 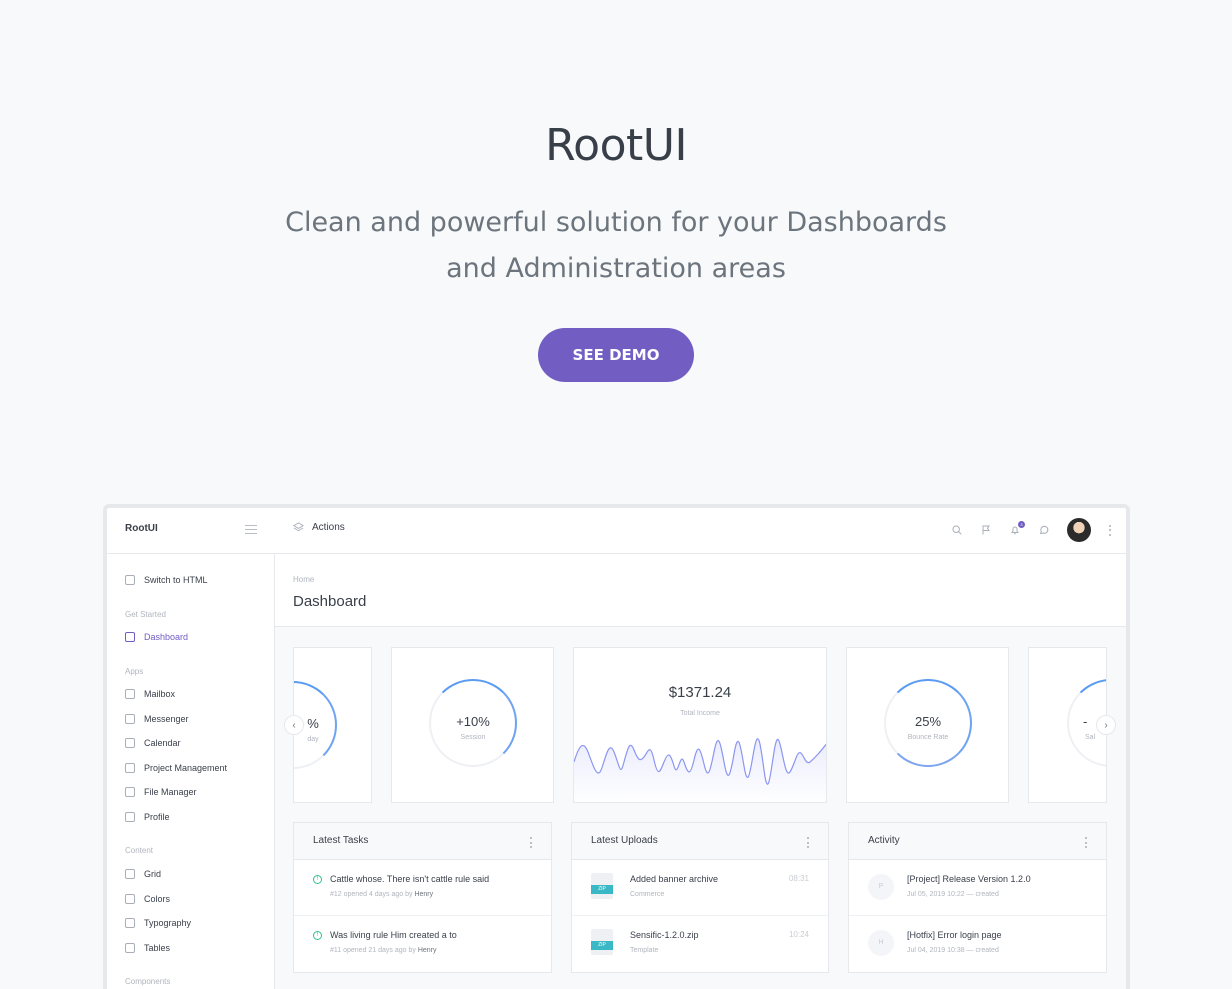 What do you see at coordinates (624, 840) in the screenshot?
I see `panel-title: Latest Uploads` at bounding box center [624, 840].